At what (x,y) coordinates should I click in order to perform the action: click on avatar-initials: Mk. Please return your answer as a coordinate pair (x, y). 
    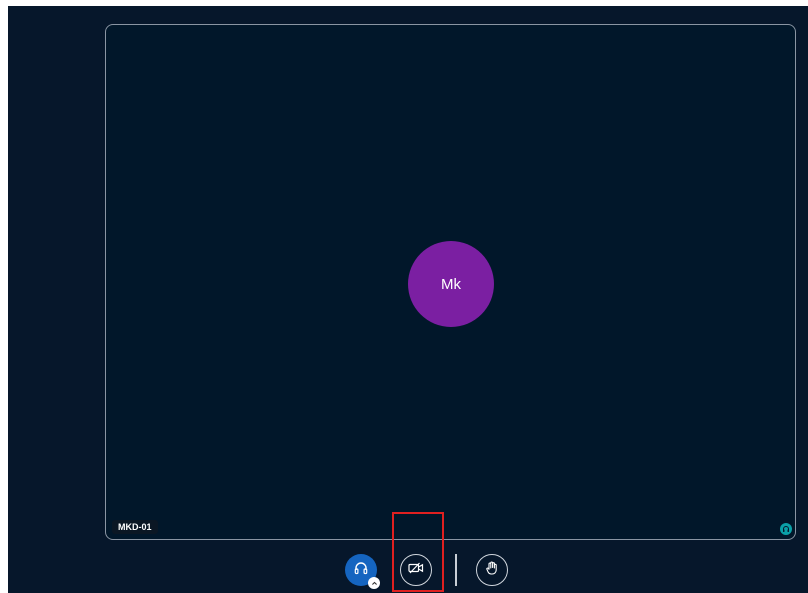
    Looking at the image, I should click on (451, 284).